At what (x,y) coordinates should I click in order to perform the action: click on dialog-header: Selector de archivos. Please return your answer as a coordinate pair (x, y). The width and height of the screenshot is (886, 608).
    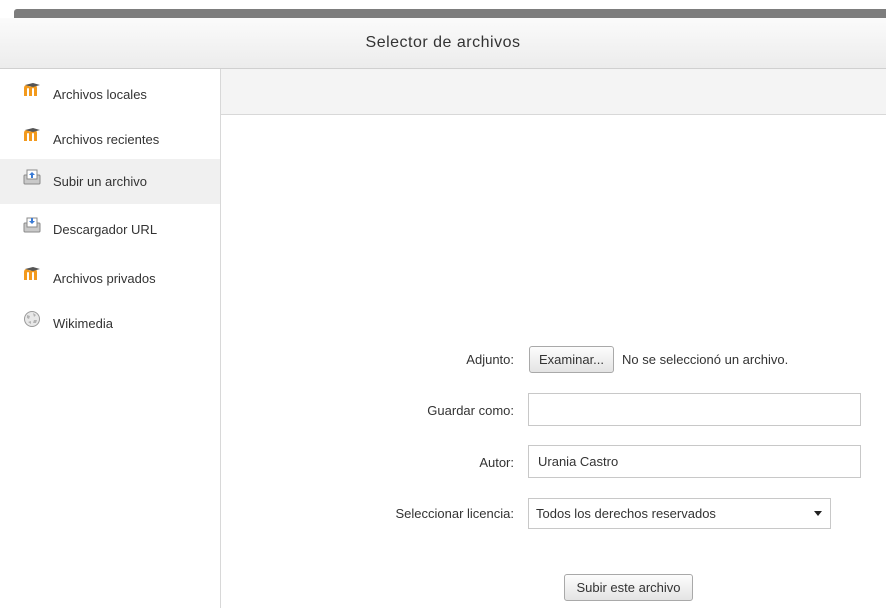
    Looking at the image, I should click on (443, 43).